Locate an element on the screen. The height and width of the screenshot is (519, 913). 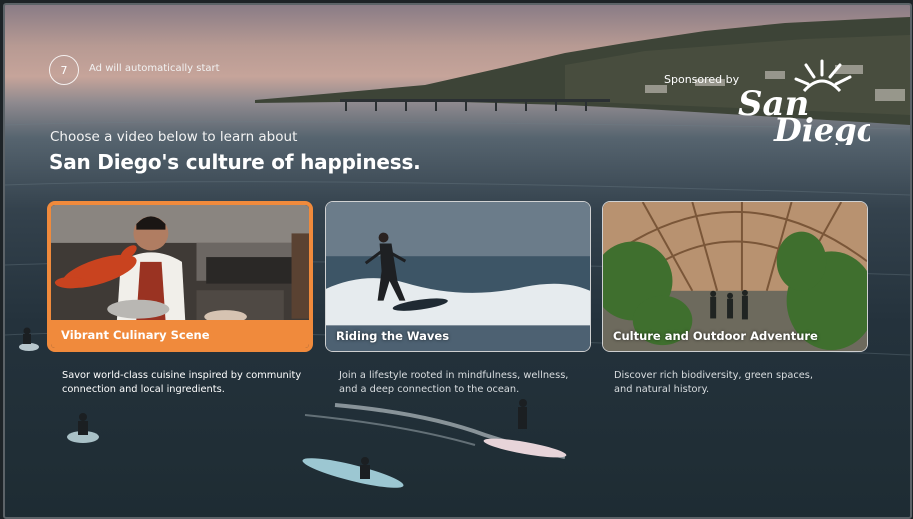
video-card-culinary: Vibrant Culinary Scene is located at coordinates (180, 276).